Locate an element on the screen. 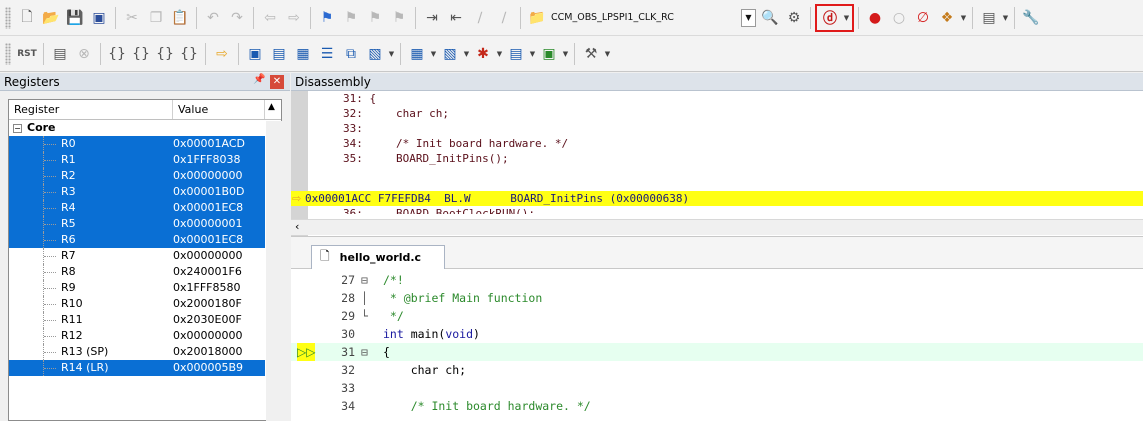 Image resolution: width=1143 pixels, height=421 pixels. code-line: 29 └ */ is located at coordinates (717, 316).